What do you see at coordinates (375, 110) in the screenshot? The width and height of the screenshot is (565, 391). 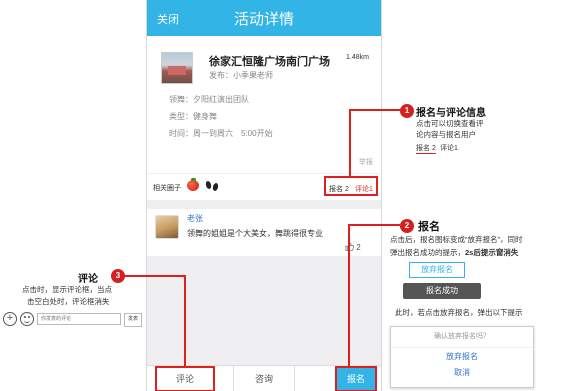 I see `callout-line-1-h` at bounding box center [375, 110].